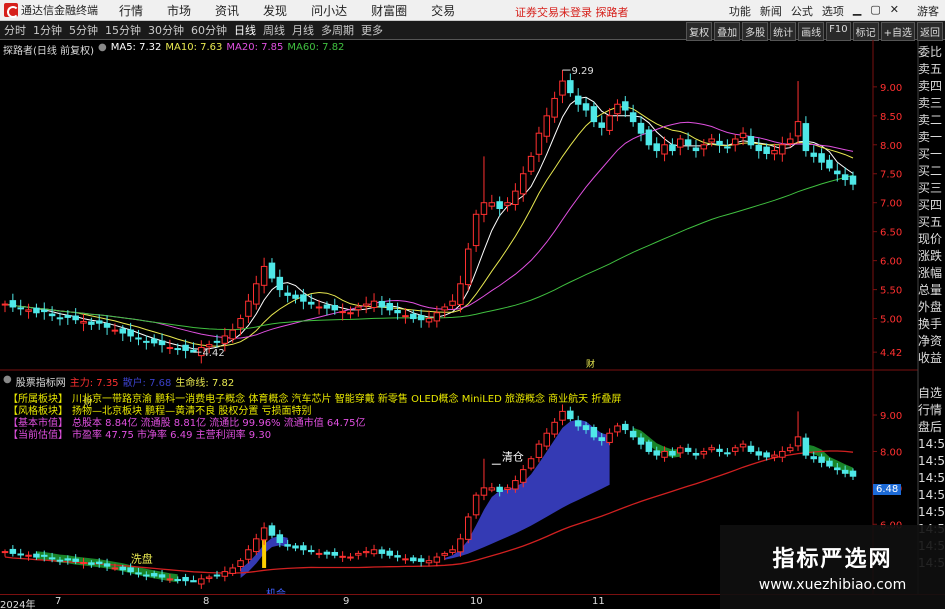  Describe the element at coordinates (572, 12) in the screenshot. I see `login-status: 证券交易未登录 探路者` at that location.